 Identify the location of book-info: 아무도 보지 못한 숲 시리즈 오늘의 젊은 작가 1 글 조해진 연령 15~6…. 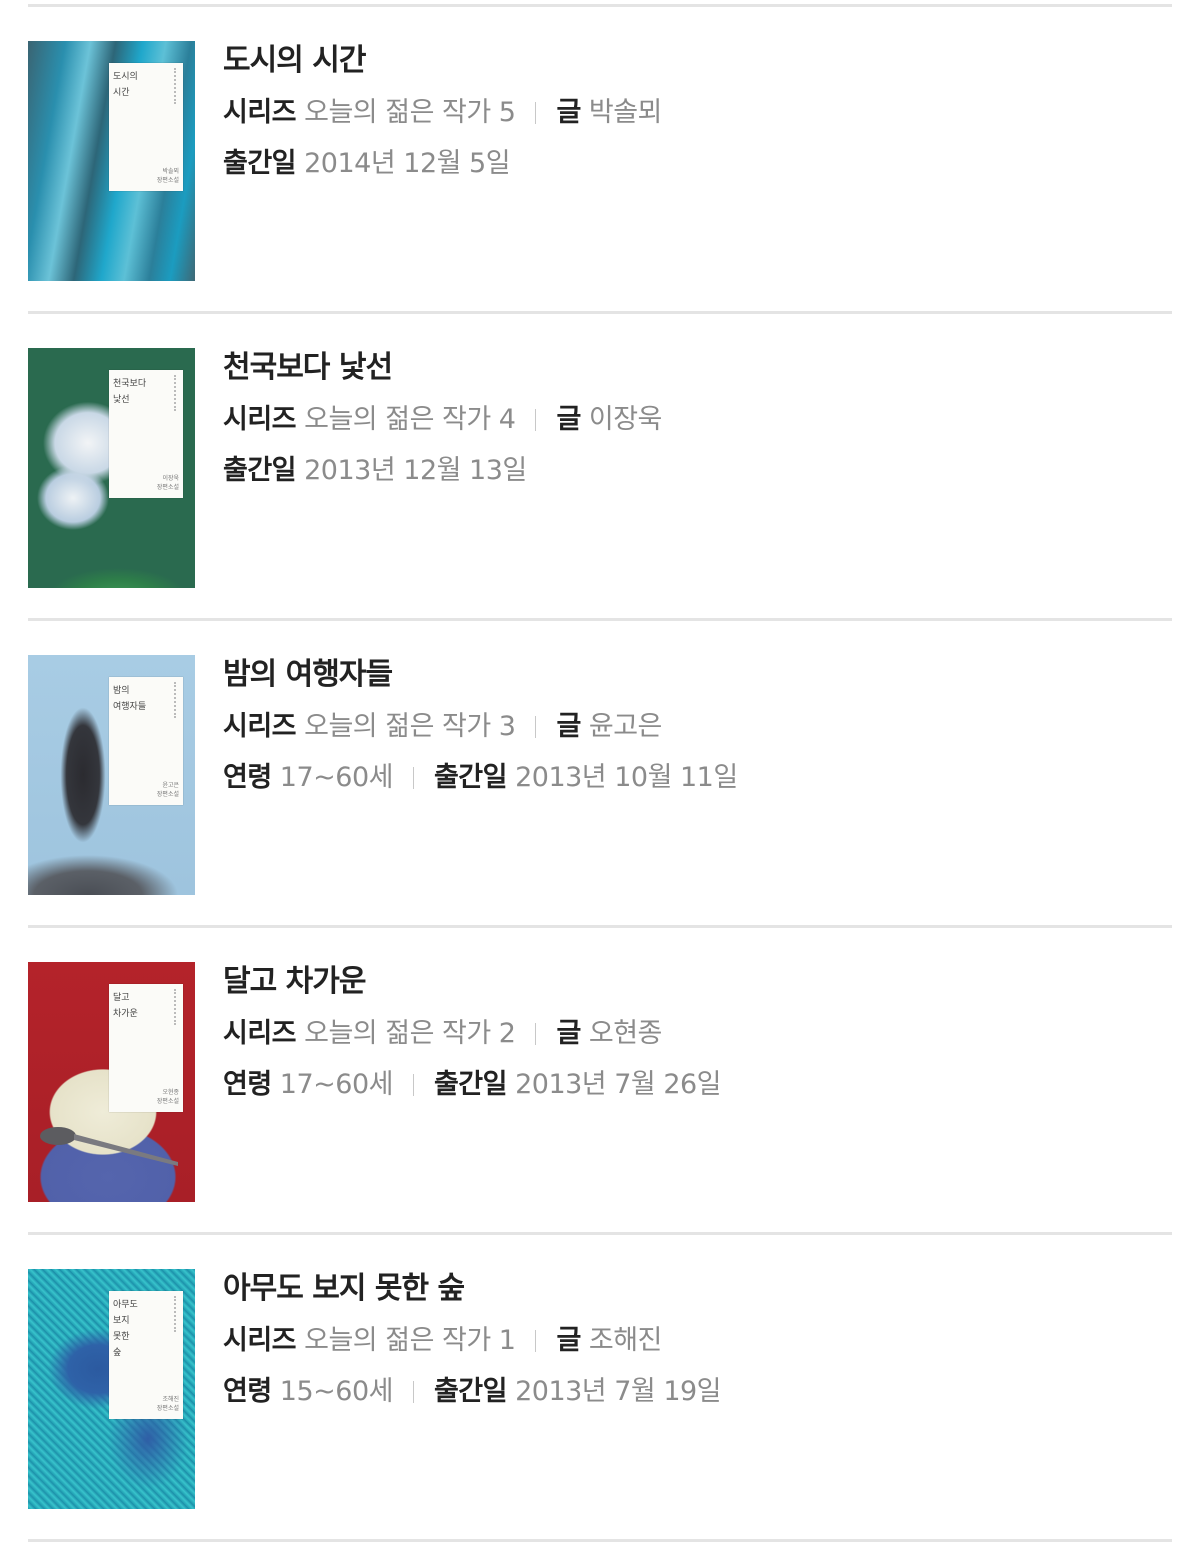
(688, 1339).